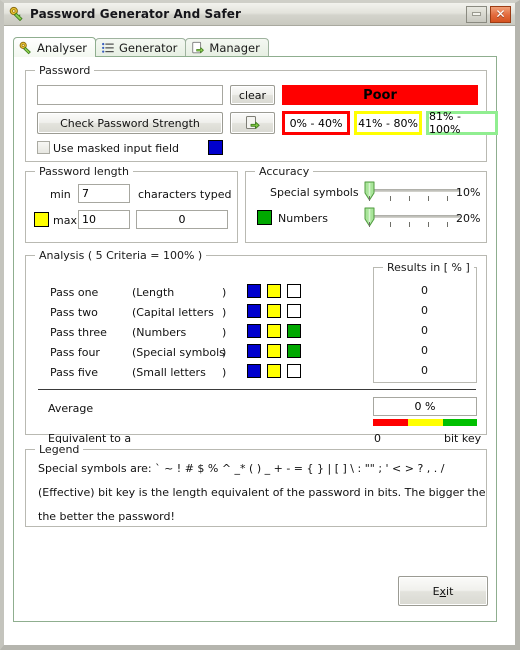  I want to click on password-length-group-title: Password length, so click(84, 171).